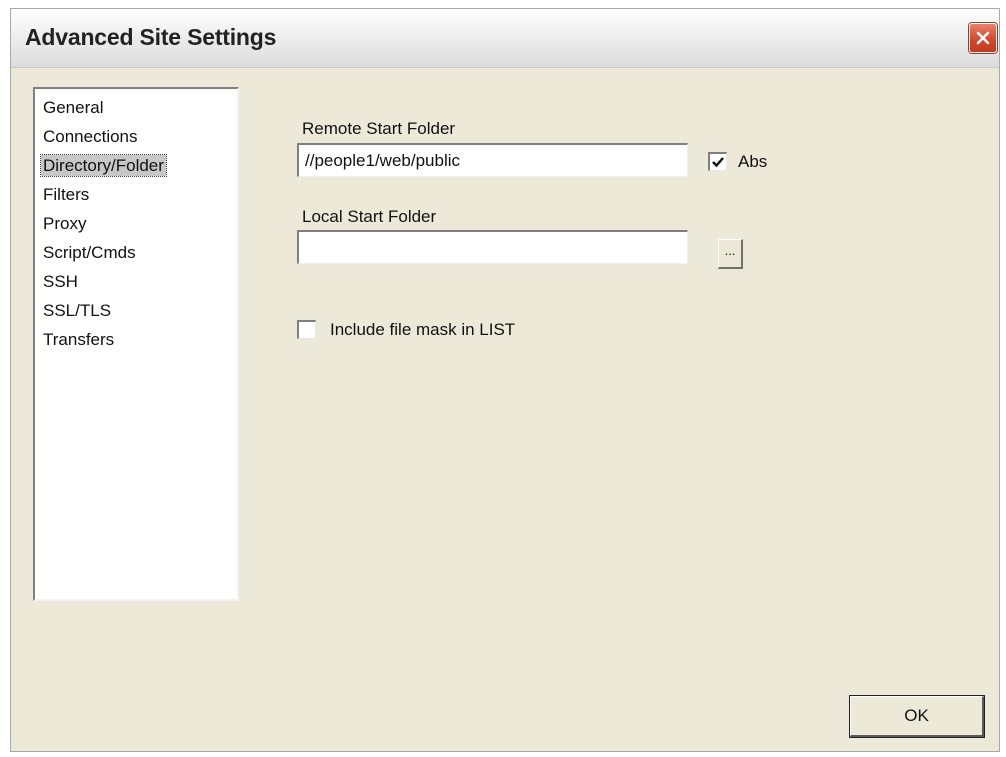  Describe the element at coordinates (136, 281) in the screenshot. I see `sidebar-item-ssh: SSH` at that location.